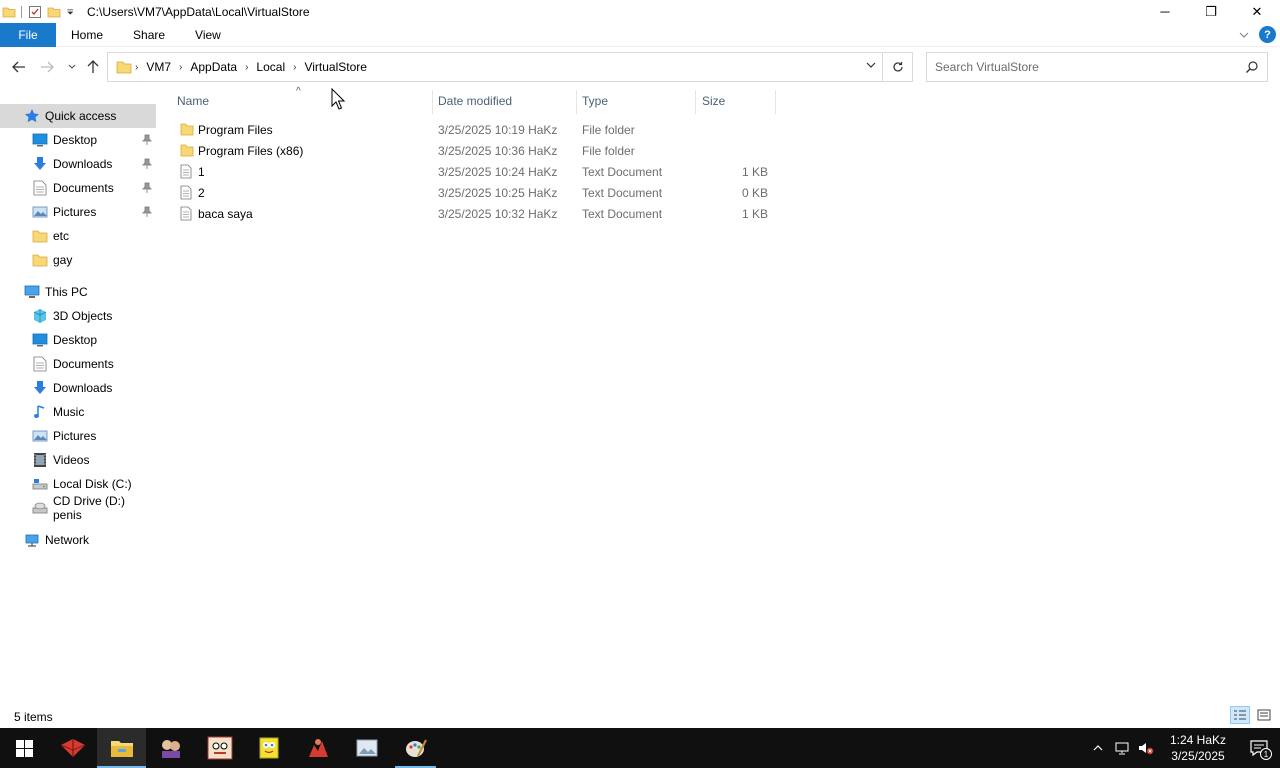  Describe the element at coordinates (201, 172) in the screenshot. I see `file-name: 1` at that location.